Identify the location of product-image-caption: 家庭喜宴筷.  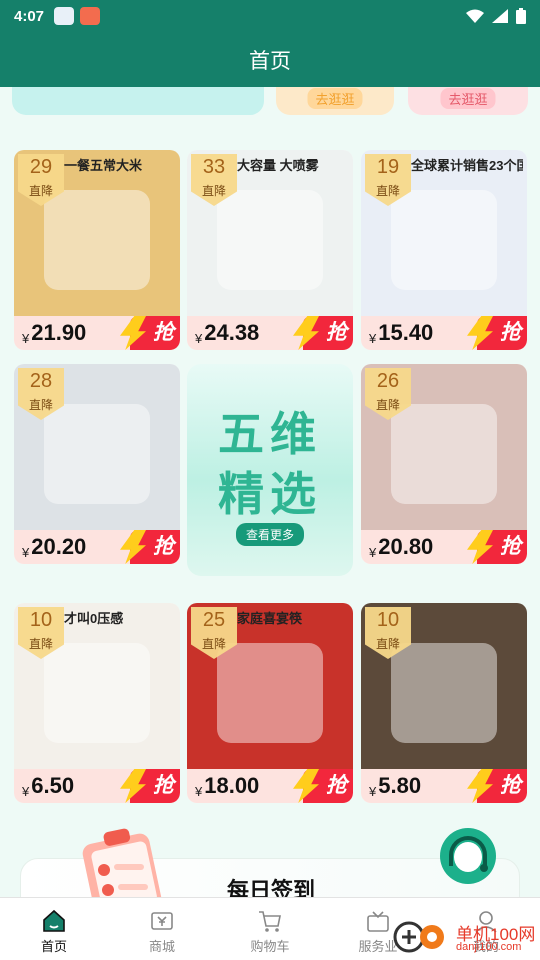
(270, 618).